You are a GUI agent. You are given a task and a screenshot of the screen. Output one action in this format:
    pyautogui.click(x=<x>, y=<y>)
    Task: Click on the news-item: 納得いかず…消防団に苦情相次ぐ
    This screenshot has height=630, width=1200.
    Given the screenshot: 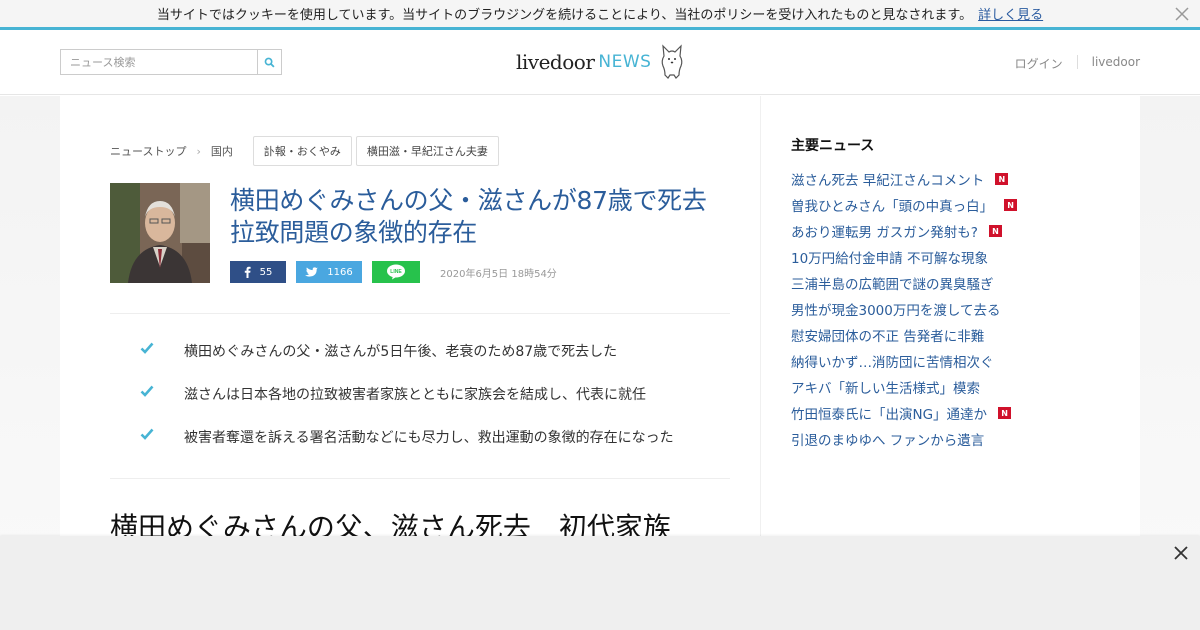 What is the action you would take?
    pyautogui.click(x=904, y=361)
    